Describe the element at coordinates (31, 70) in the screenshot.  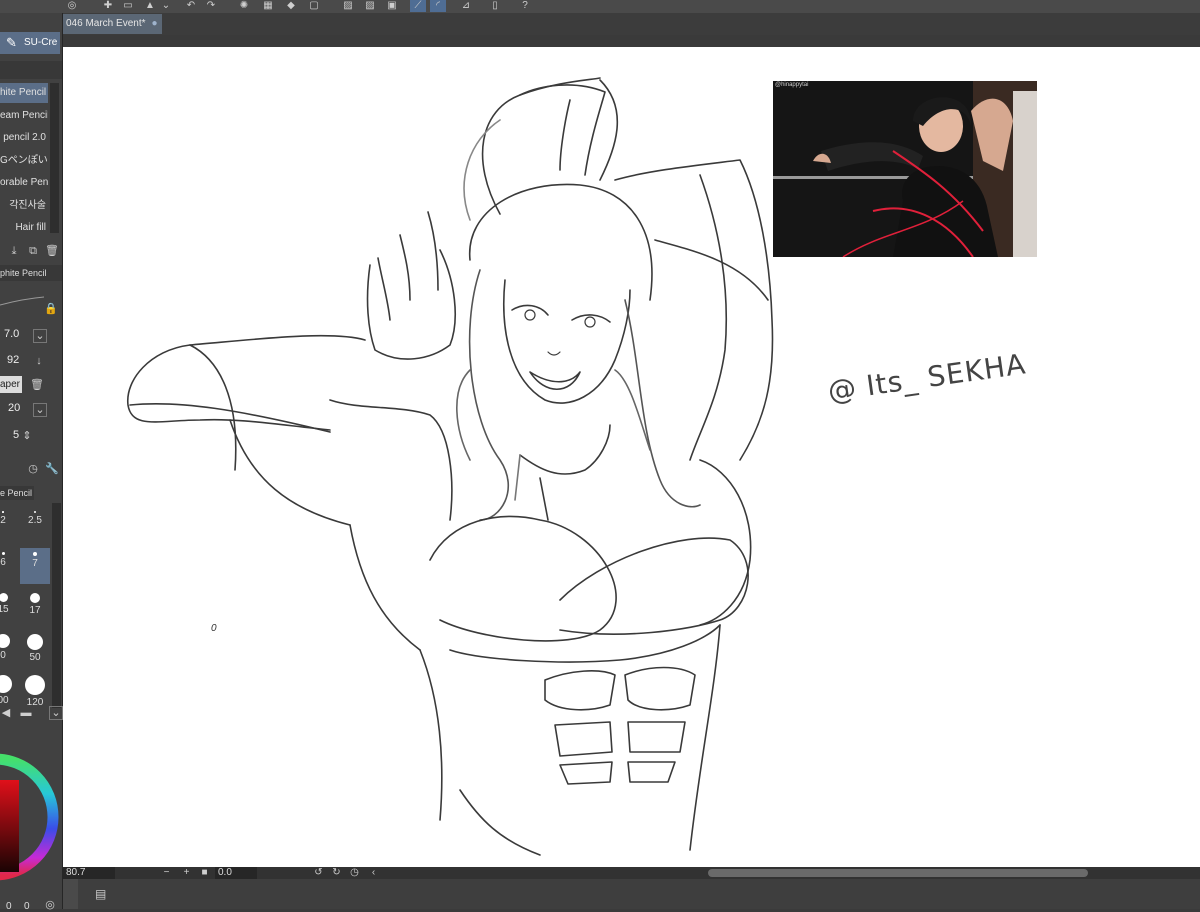
I see `sub-tool-header` at that location.